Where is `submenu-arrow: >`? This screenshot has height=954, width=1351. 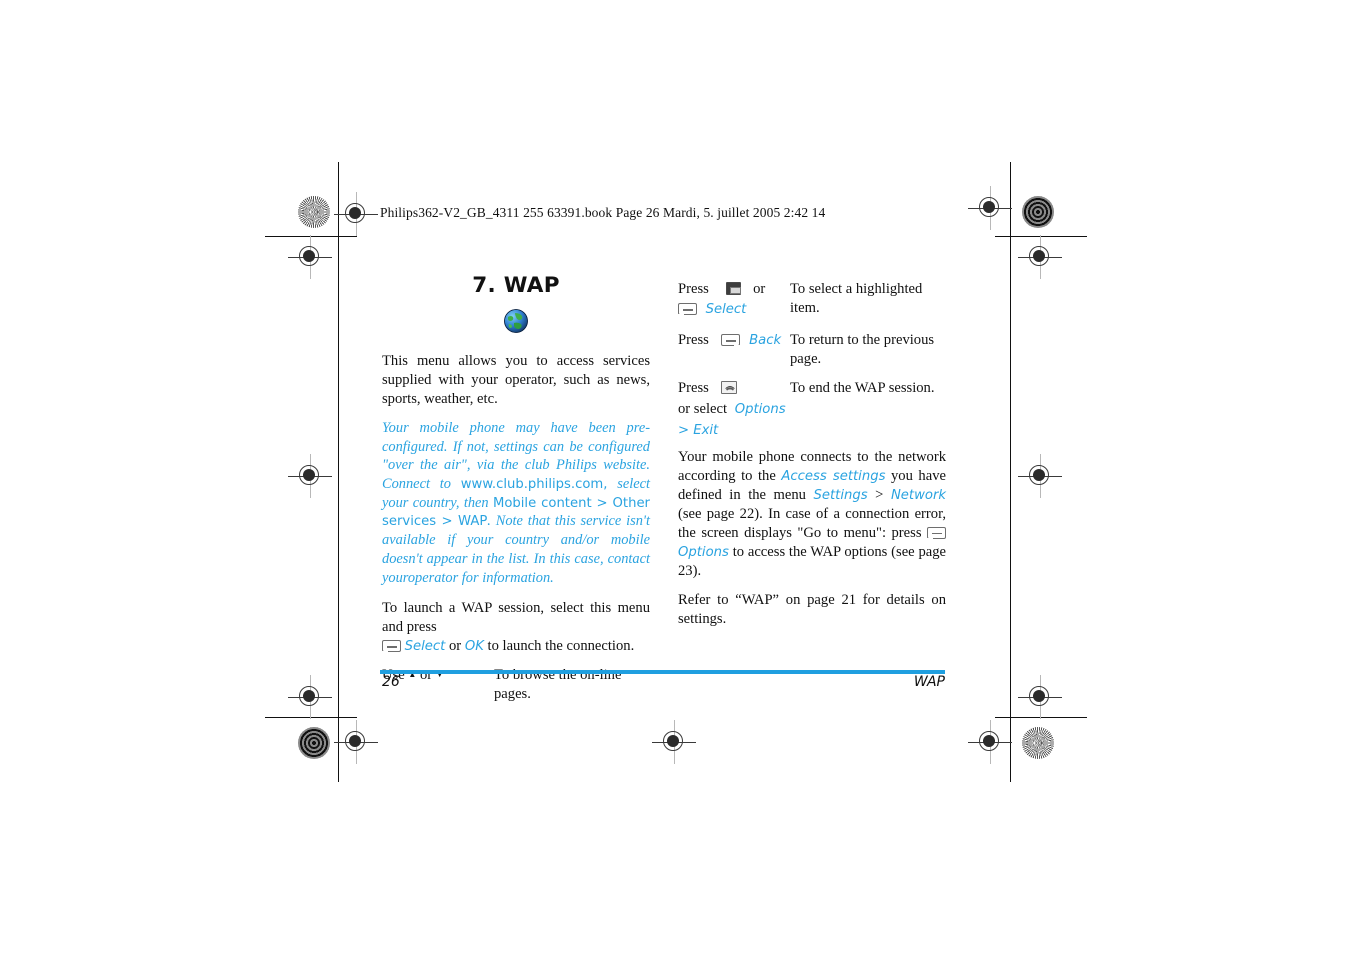 submenu-arrow: > is located at coordinates (686, 430).